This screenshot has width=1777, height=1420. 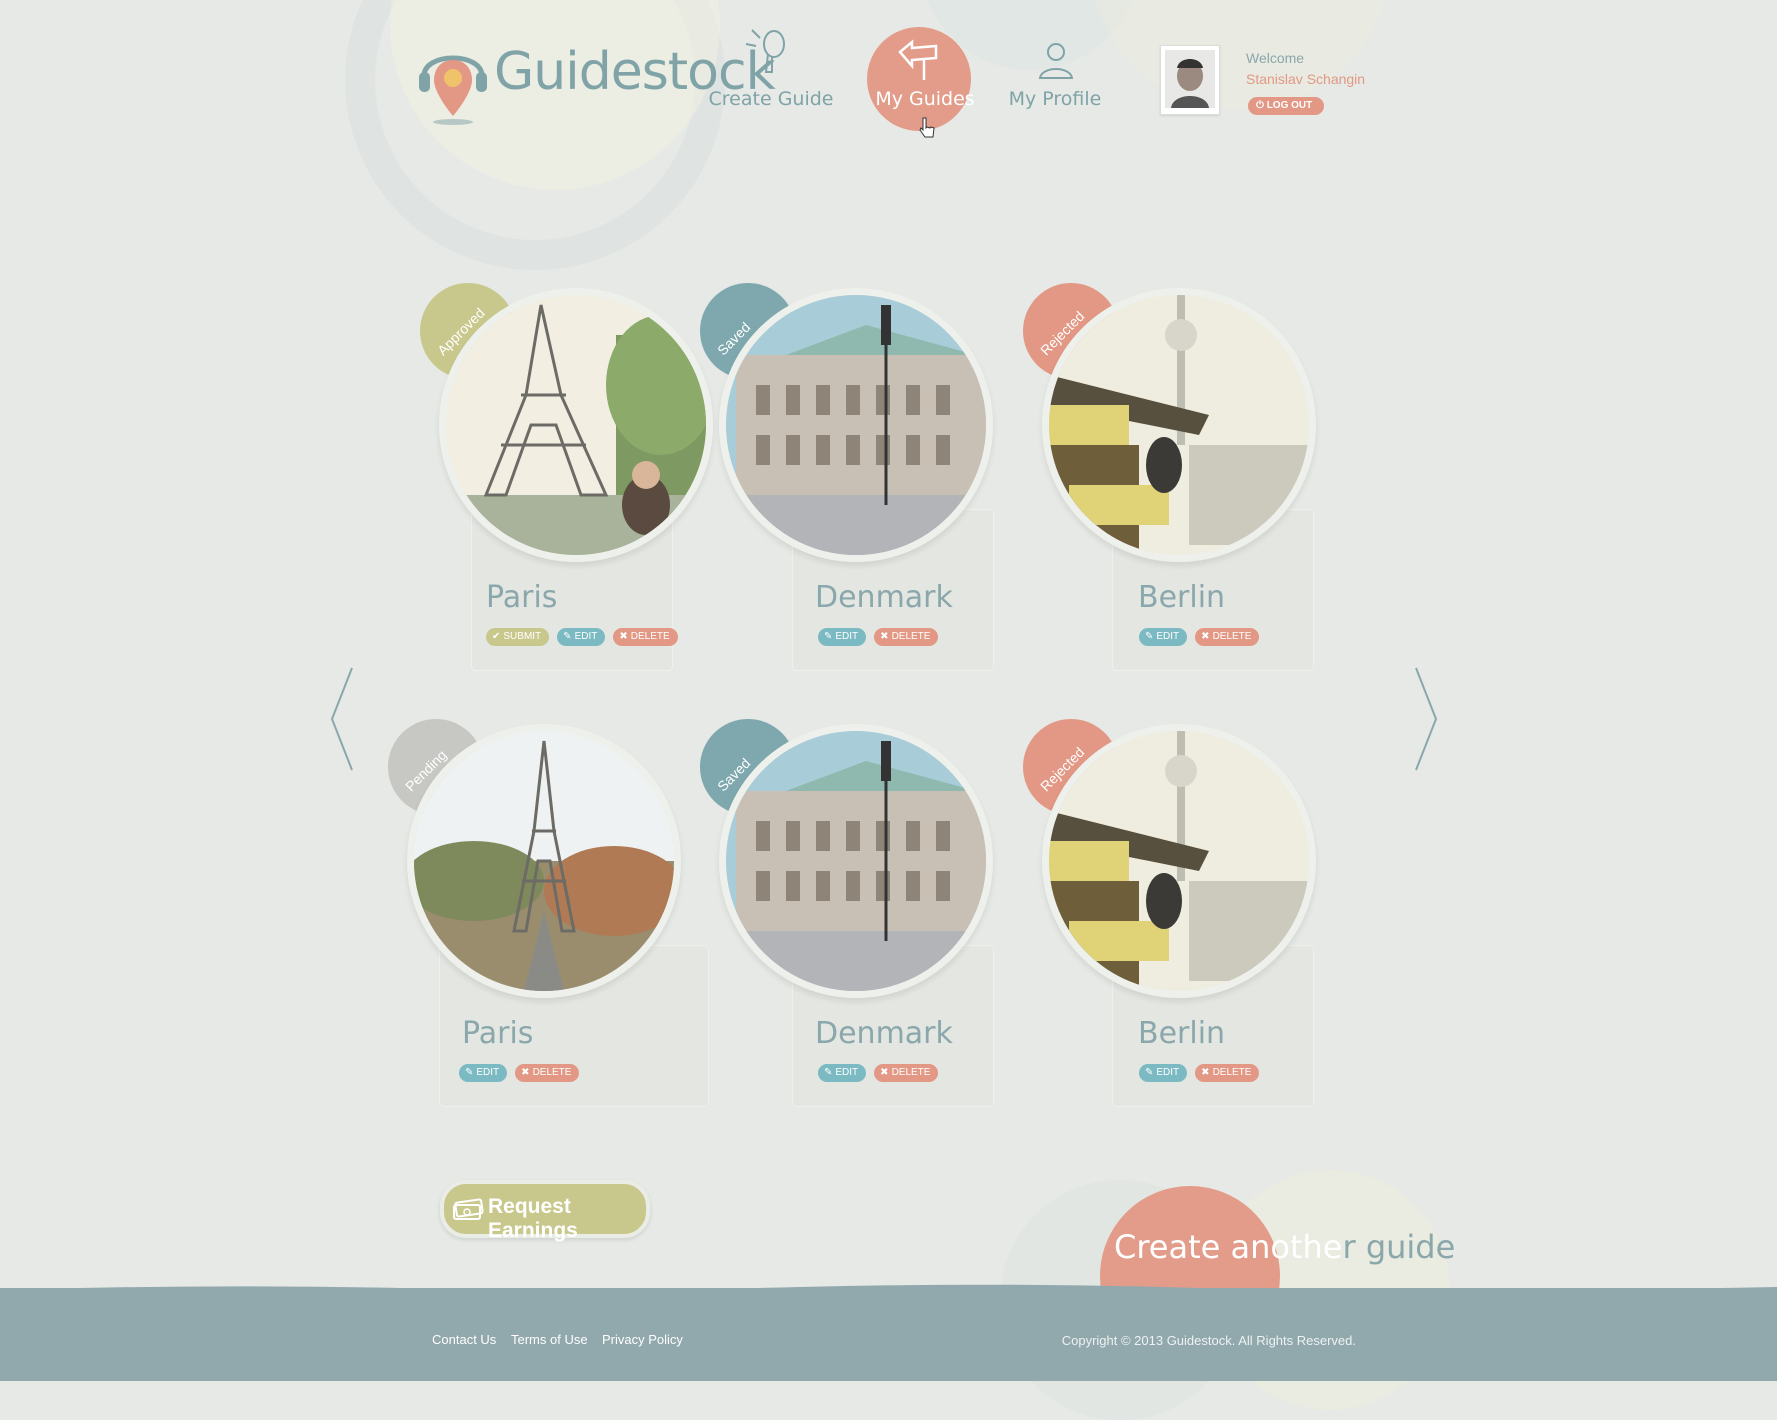 What do you see at coordinates (464, 1339) in the screenshot?
I see `footer-link-contact: Contact Us` at bounding box center [464, 1339].